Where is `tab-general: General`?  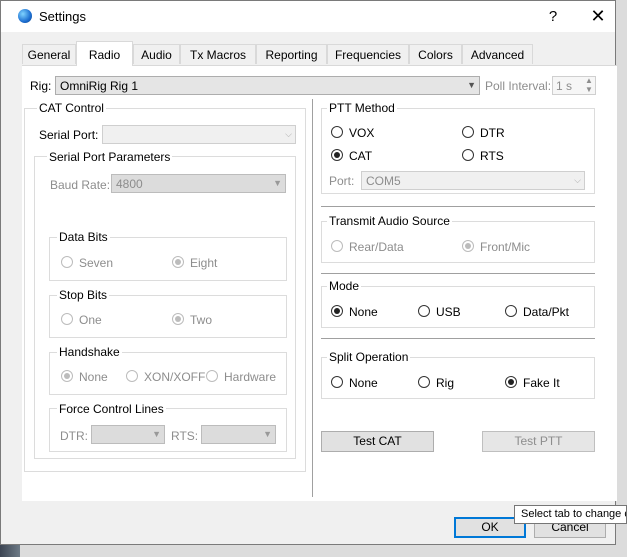
tab-general: General is located at coordinates (49, 54).